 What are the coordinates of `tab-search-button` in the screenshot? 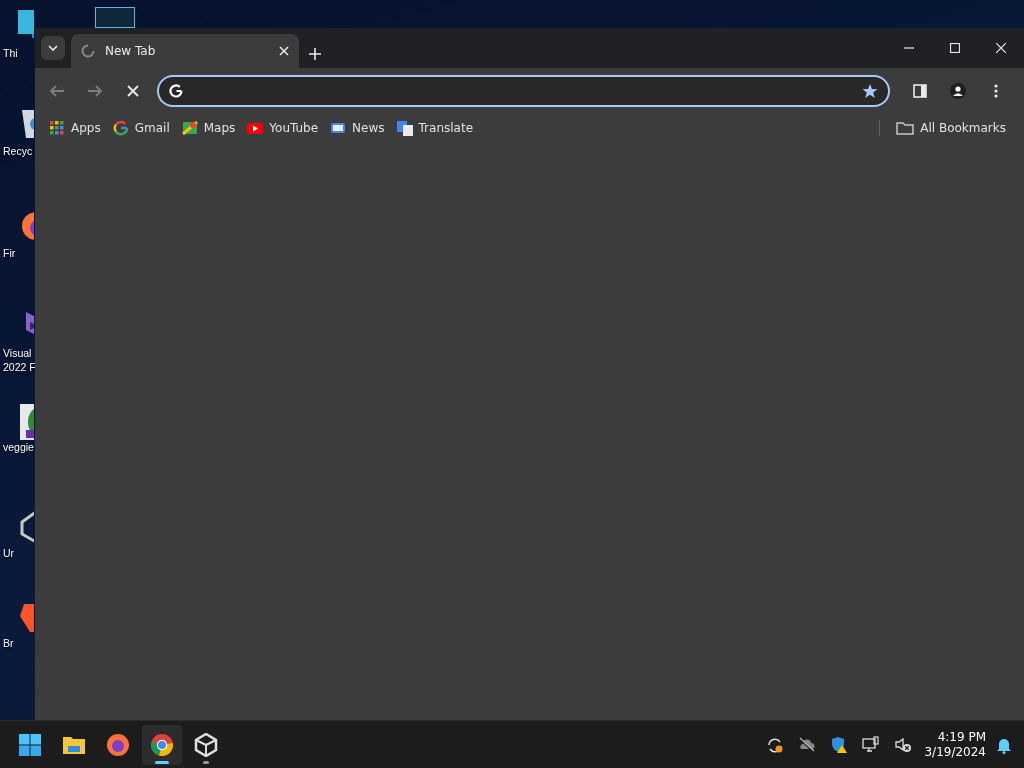 It's located at (53, 48).